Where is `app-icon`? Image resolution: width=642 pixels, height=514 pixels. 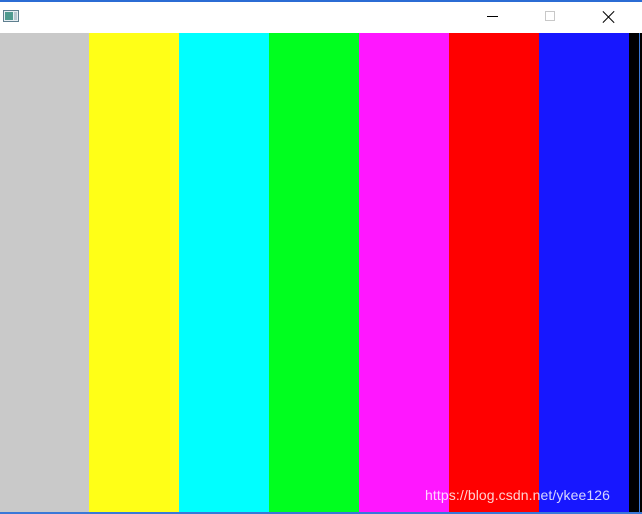 app-icon is located at coordinates (11, 16).